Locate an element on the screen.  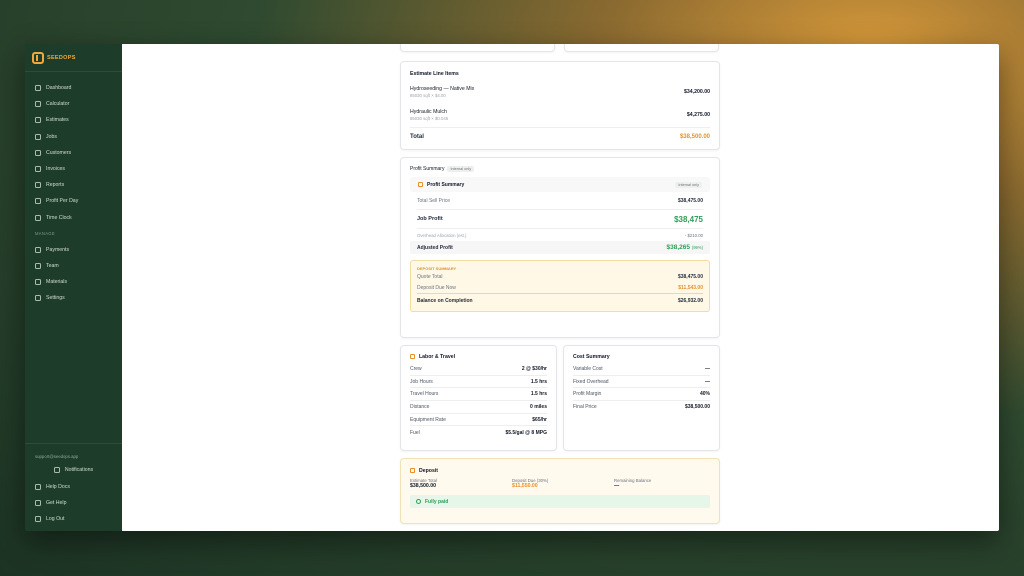
sidebar-item-calculator: Calculator is located at coordinates (73, 104).